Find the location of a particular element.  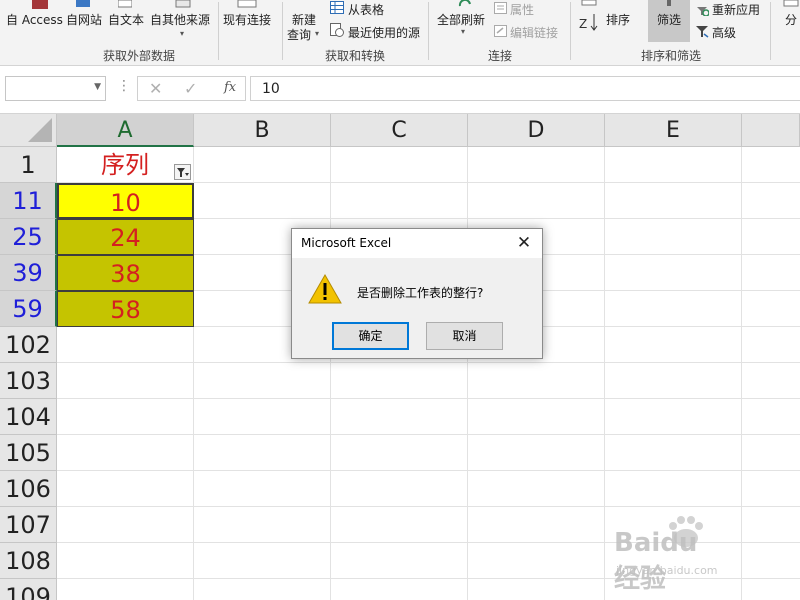

select-all-button is located at coordinates (28, 130).